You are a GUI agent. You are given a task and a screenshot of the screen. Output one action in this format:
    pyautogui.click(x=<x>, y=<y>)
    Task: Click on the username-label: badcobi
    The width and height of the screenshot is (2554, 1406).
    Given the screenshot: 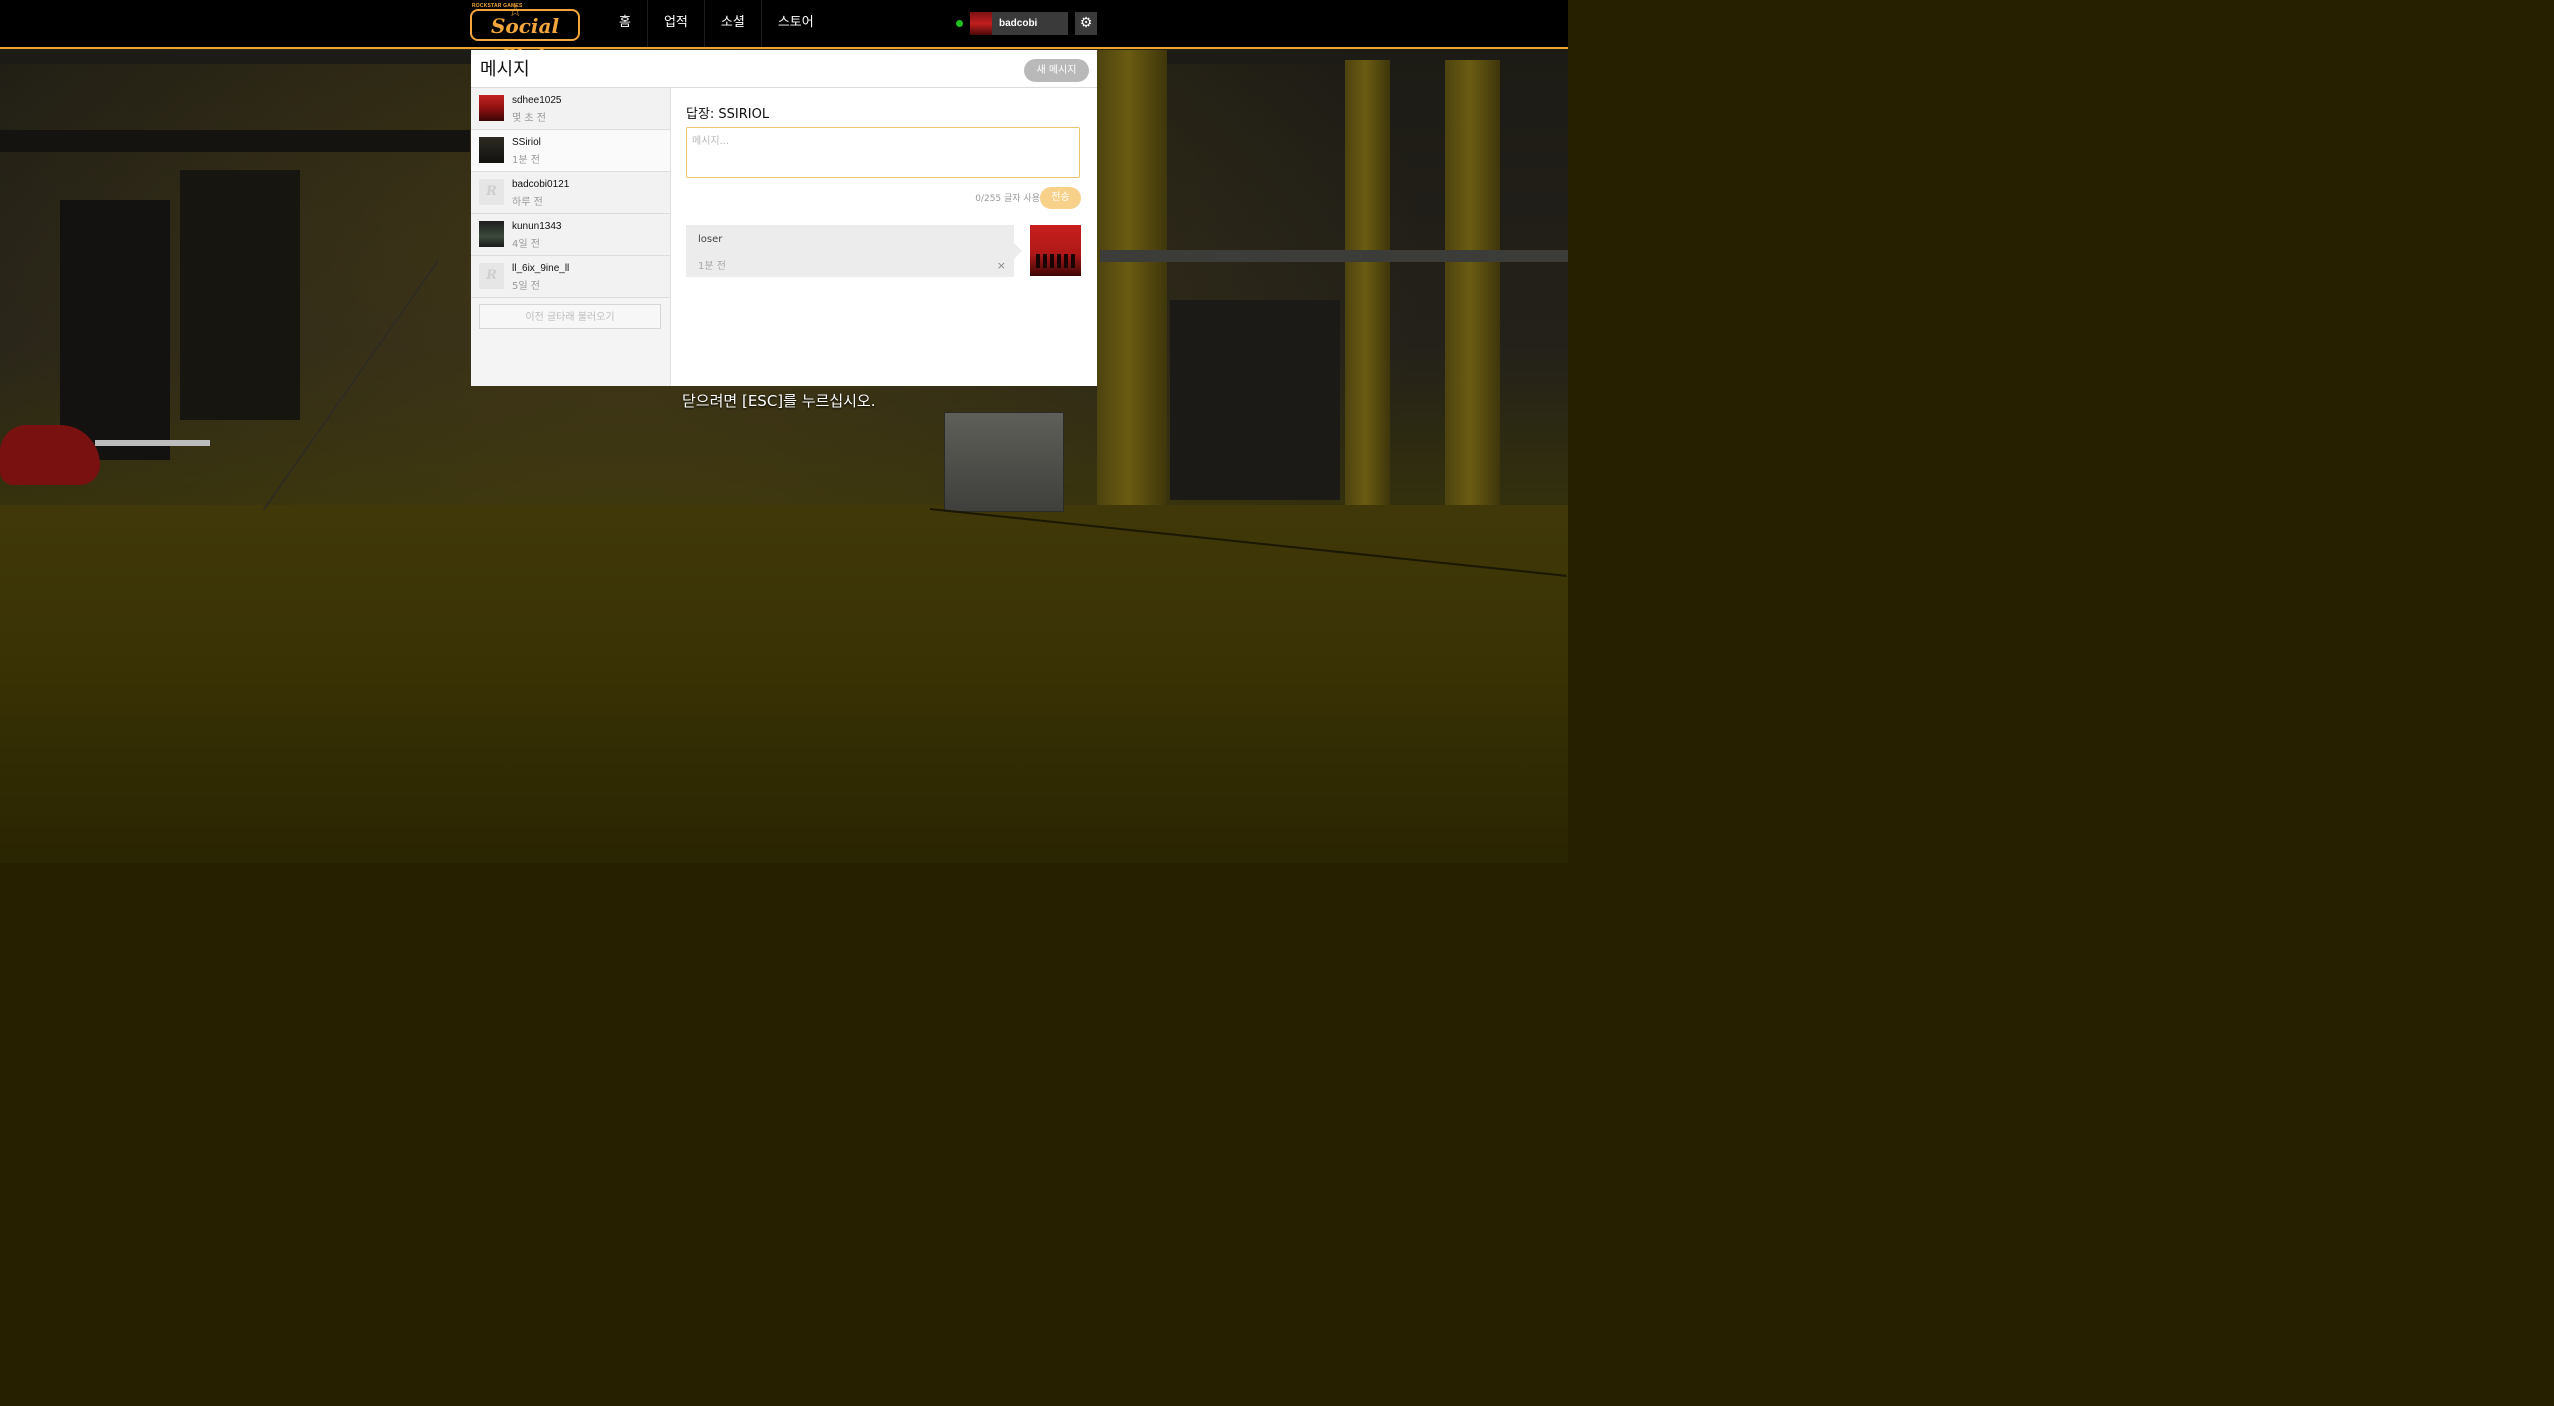 What is the action you would take?
    pyautogui.click(x=1018, y=23)
    